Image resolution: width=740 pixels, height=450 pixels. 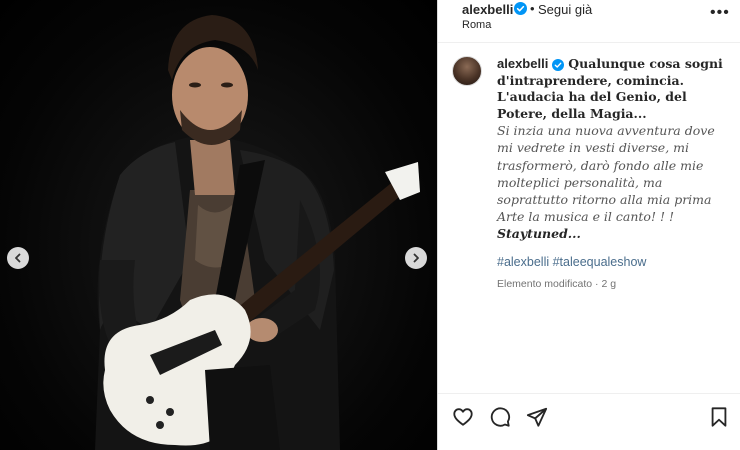 I want to click on avatar, so click(x=467, y=71).